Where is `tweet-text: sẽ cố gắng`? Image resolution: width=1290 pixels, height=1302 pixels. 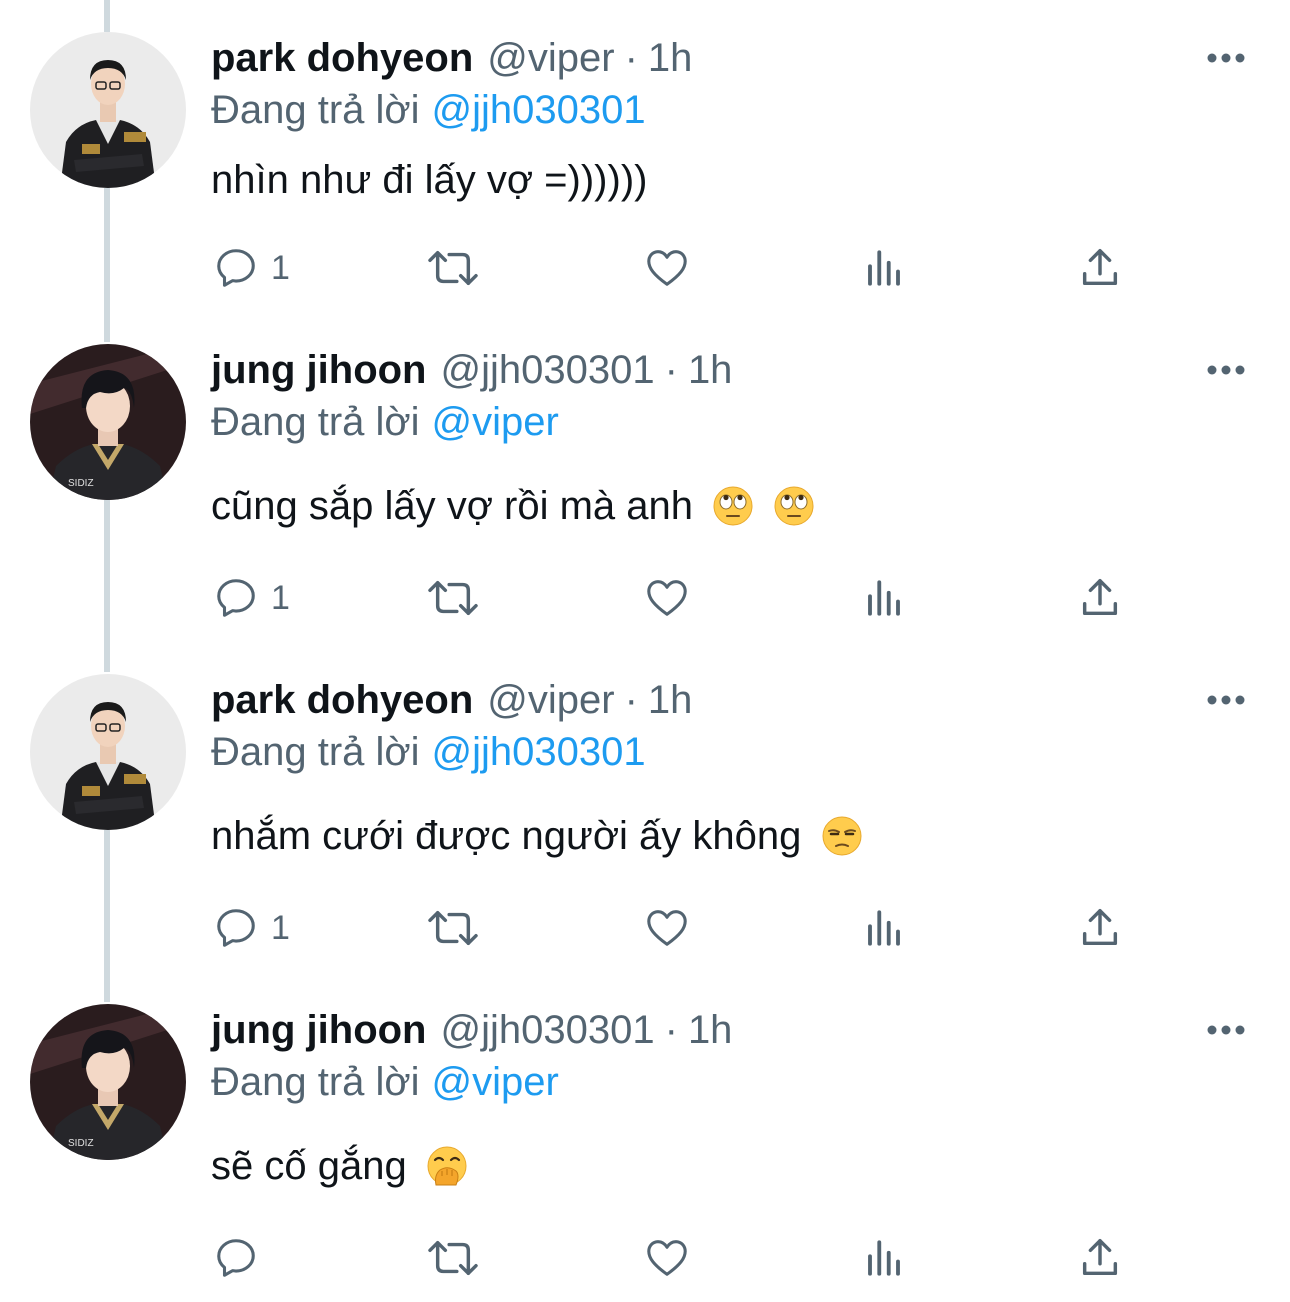
tweet-text: sẽ cố gắng is located at coordinates (339, 1166).